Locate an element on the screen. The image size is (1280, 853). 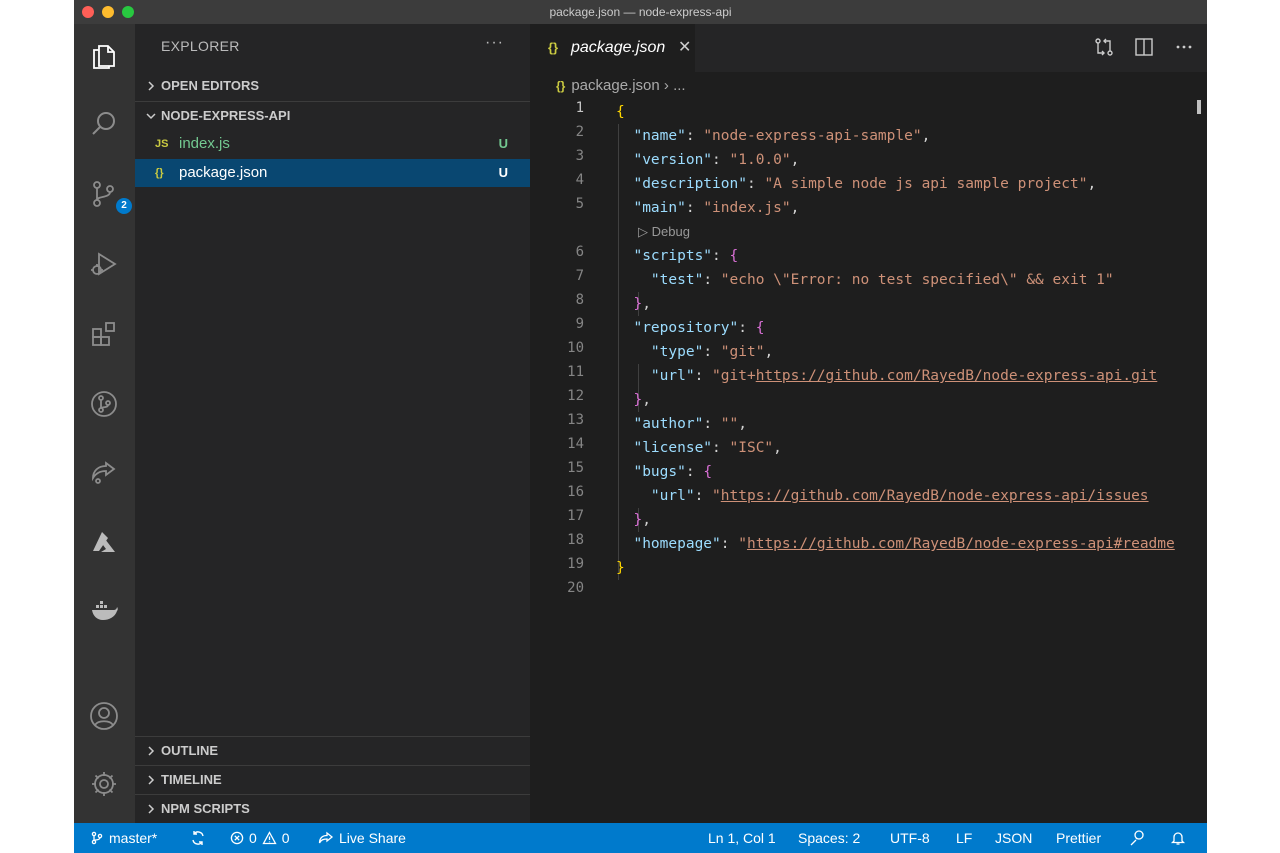
outline-section: OUTLINE is located at coordinates (332, 750).